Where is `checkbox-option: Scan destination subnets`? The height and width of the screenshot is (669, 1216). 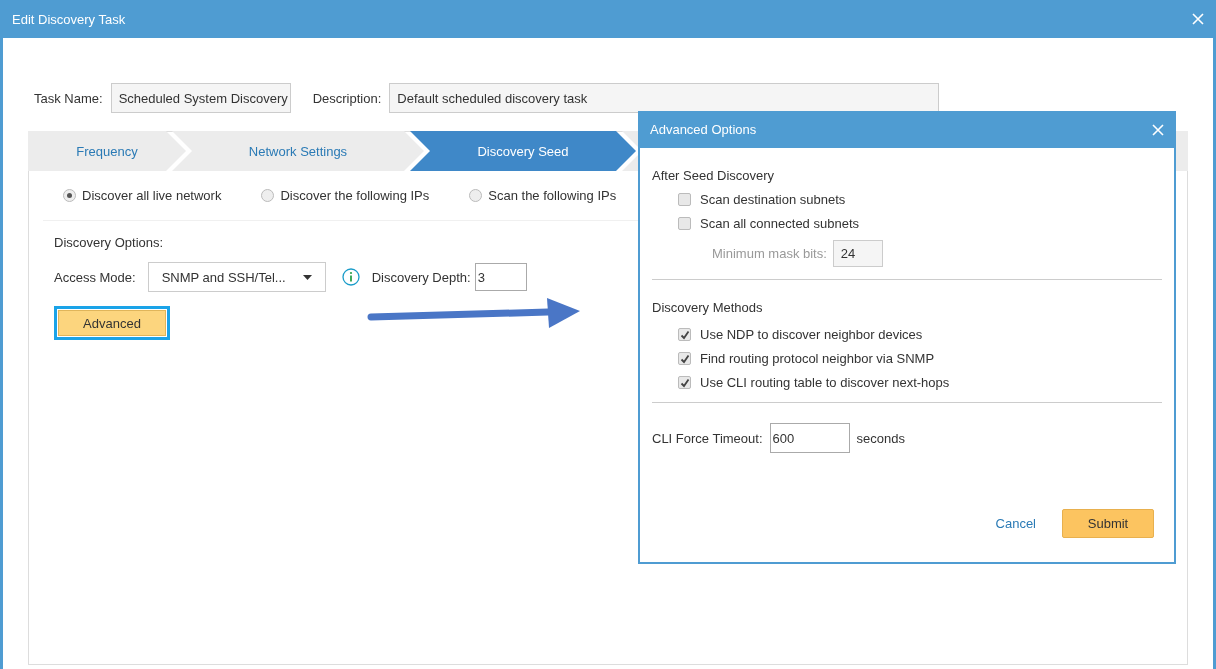 checkbox-option: Scan destination subnets is located at coordinates (920, 199).